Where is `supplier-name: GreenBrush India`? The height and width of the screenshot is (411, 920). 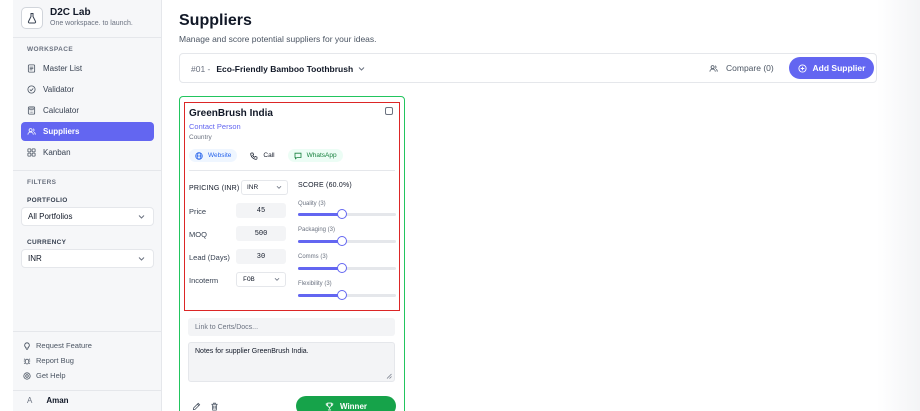
supplier-name: GreenBrush India is located at coordinates (231, 113).